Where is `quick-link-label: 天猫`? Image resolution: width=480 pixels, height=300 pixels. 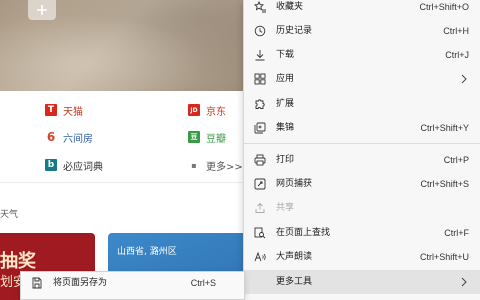
quick-link-label: 天猫 is located at coordinates (73, 112).